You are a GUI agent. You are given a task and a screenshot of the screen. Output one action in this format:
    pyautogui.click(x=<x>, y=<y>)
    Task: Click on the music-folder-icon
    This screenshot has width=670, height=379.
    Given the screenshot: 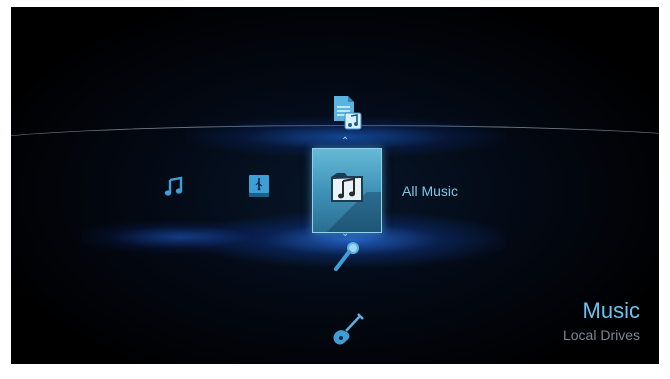 What is the action you would take?
    pyautogui.click(x=347, y=187)
    